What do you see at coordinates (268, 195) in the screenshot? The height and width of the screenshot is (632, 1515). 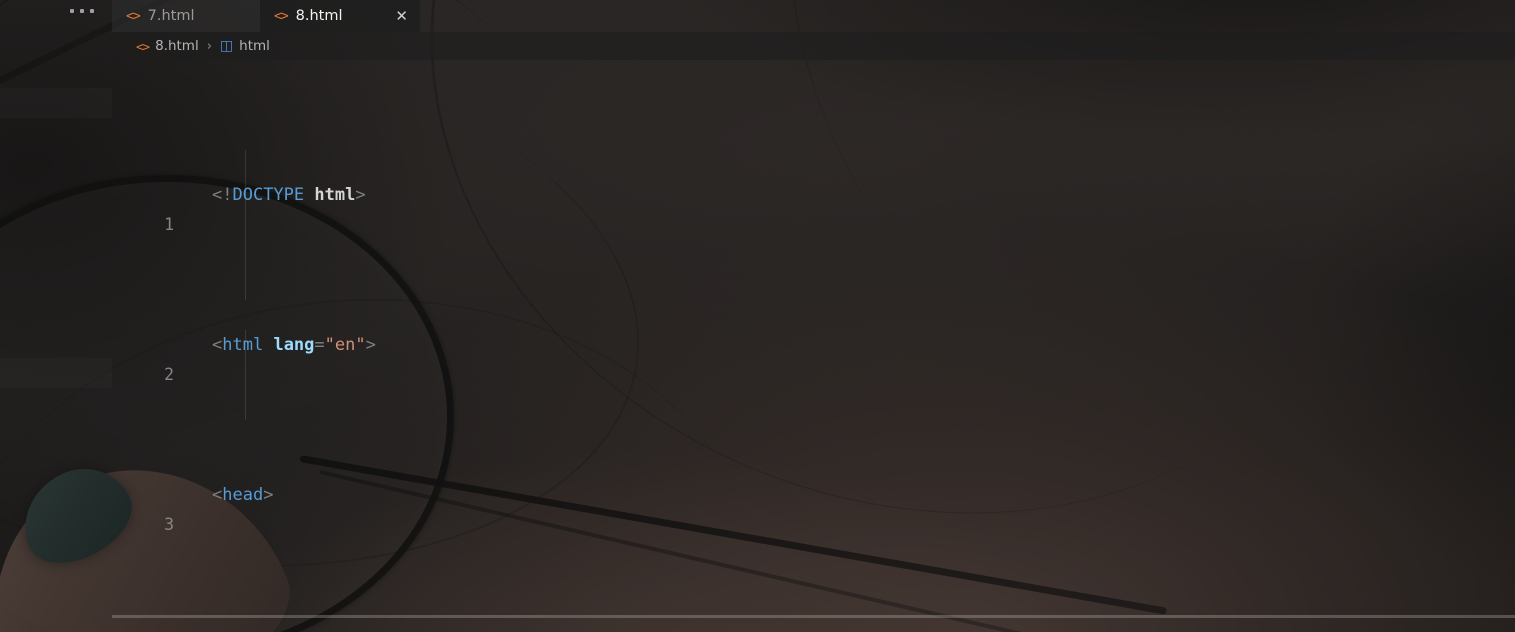 I see `token-doctype: DOCTYPE` at bounding box center [268, 195].